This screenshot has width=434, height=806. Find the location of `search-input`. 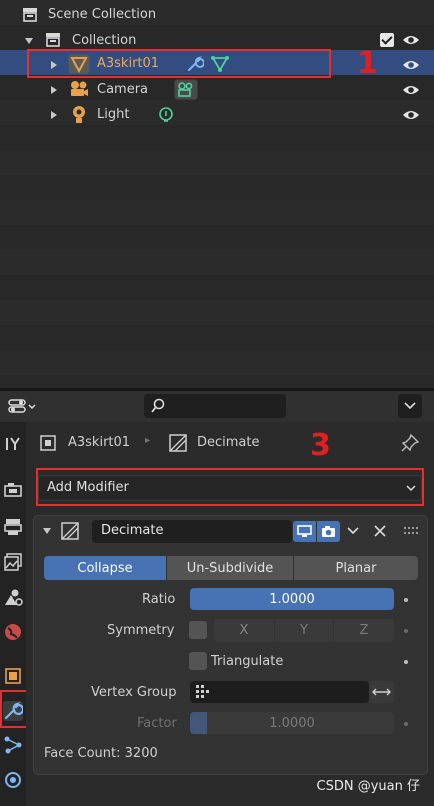

search-input is located at coordinates (215, 406).